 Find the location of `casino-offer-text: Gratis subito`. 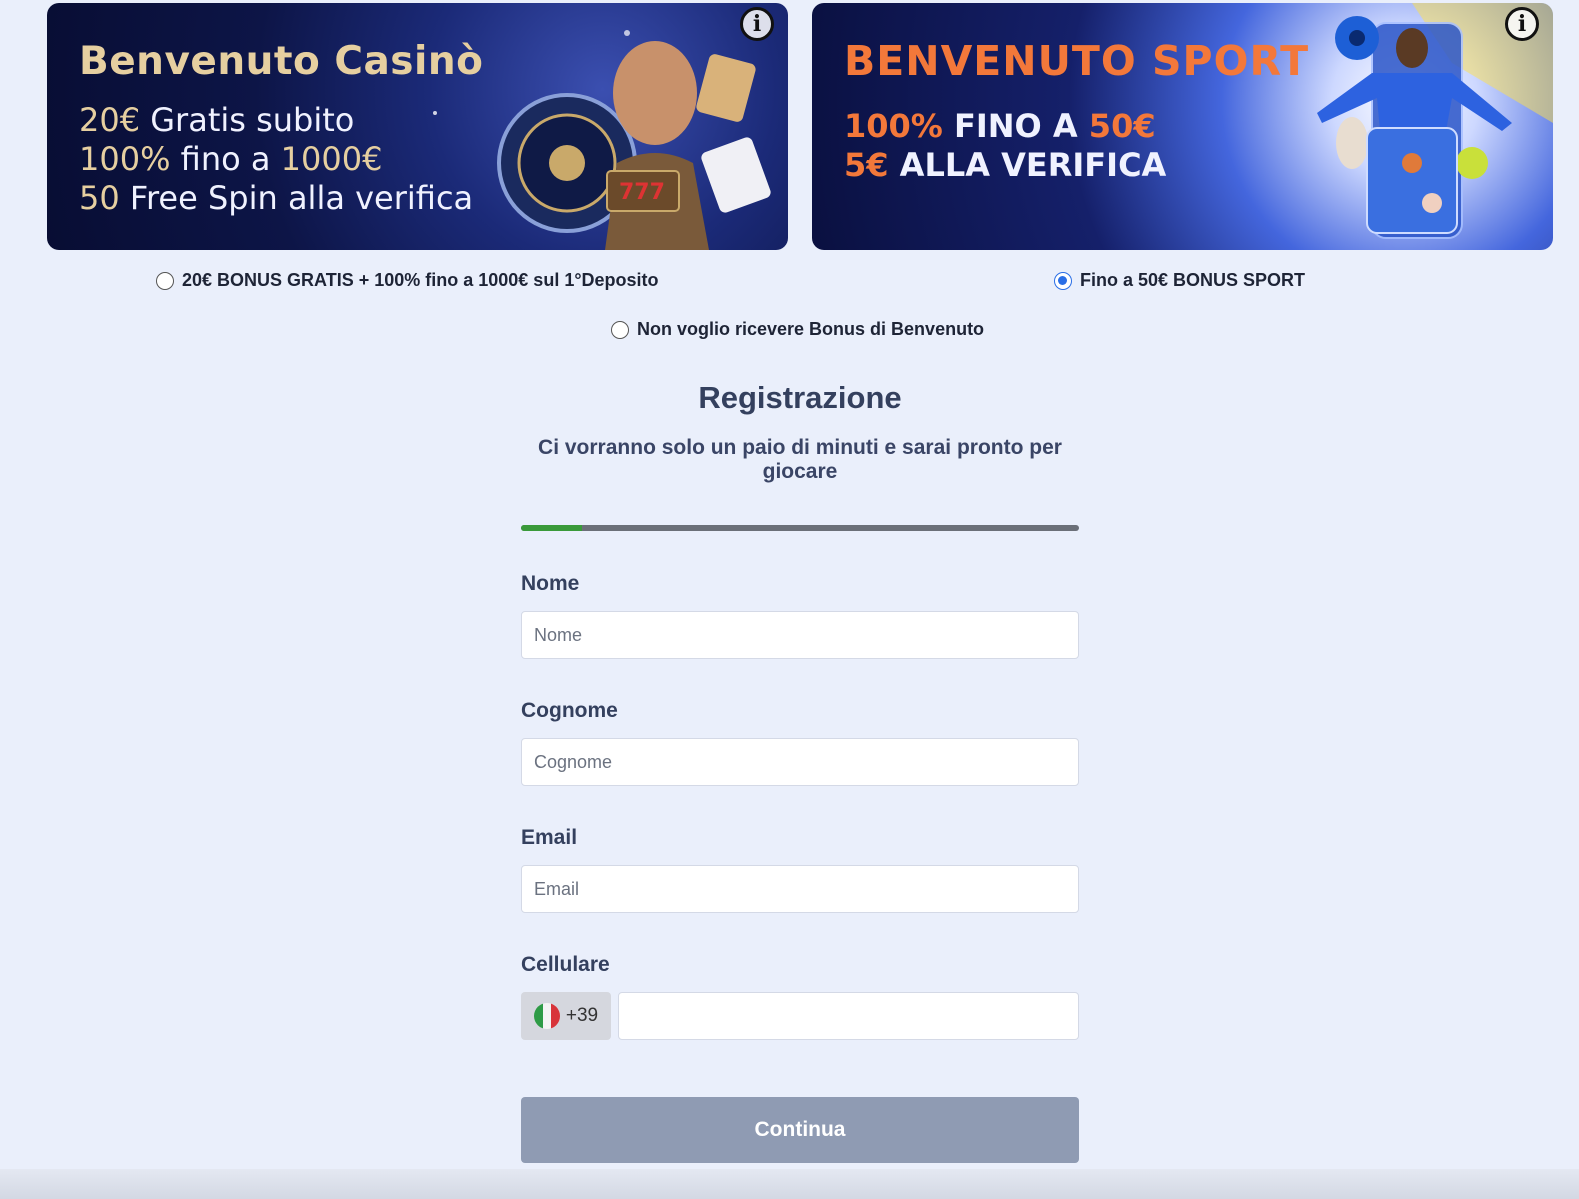

casino-offer-text: Gratis subito is located at coordinates (247, 120).